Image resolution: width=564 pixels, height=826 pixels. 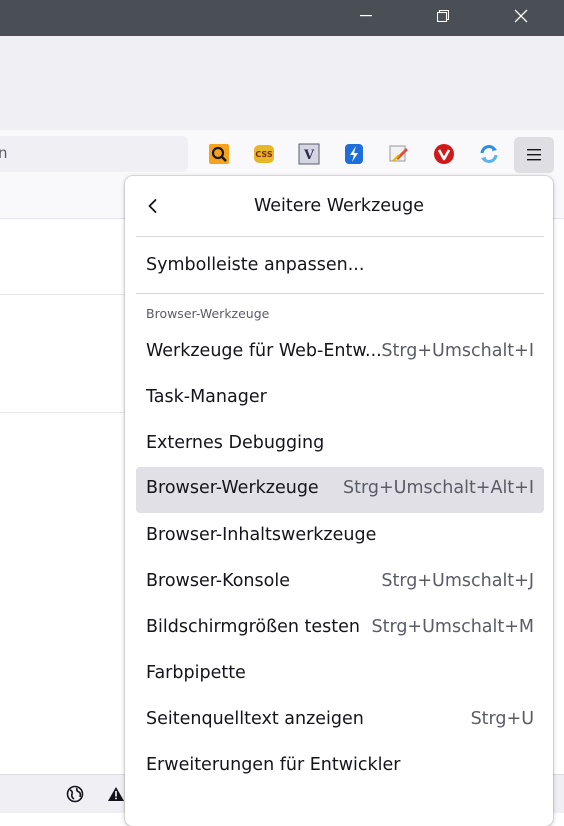 I want to click on panel-title: Weitere Werkzeuge, so click(x=339, y=206).